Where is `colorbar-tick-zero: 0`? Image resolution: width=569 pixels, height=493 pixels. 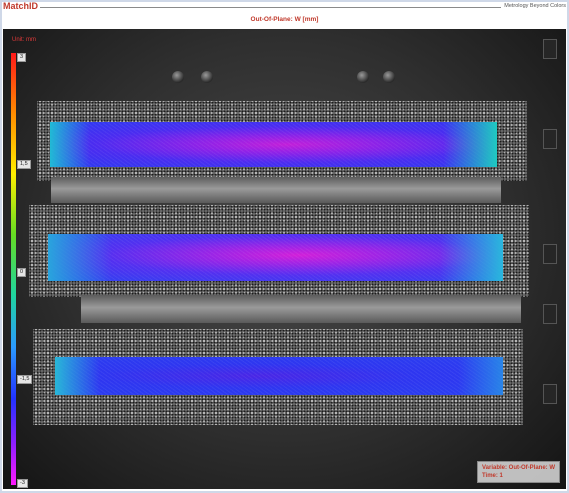 colorbar-tick-zero: 0 is located at coordinates (22, 272).